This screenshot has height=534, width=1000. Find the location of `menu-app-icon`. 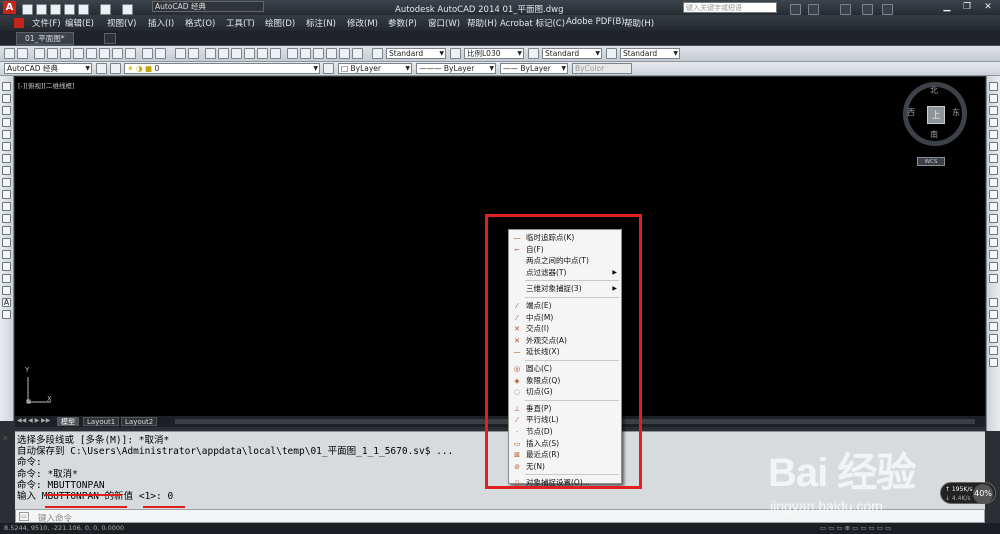

menu-app-icon is located at coordinates (19, 23).